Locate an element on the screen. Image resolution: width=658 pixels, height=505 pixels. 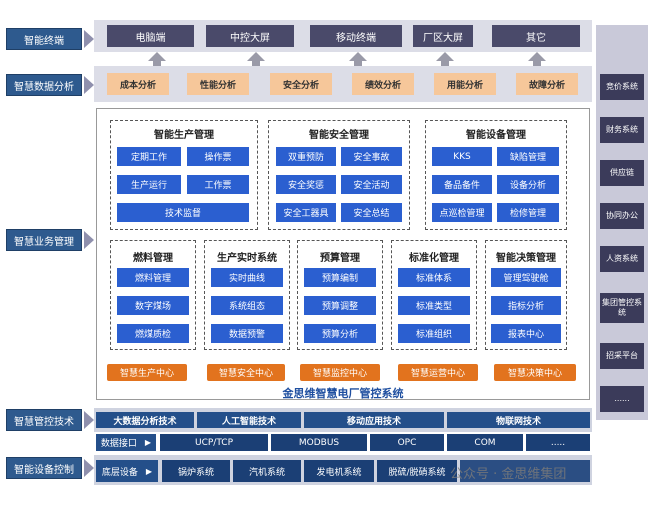
terminal-plant-screen: 厂区大屏 is located at coordinates (443, 36).